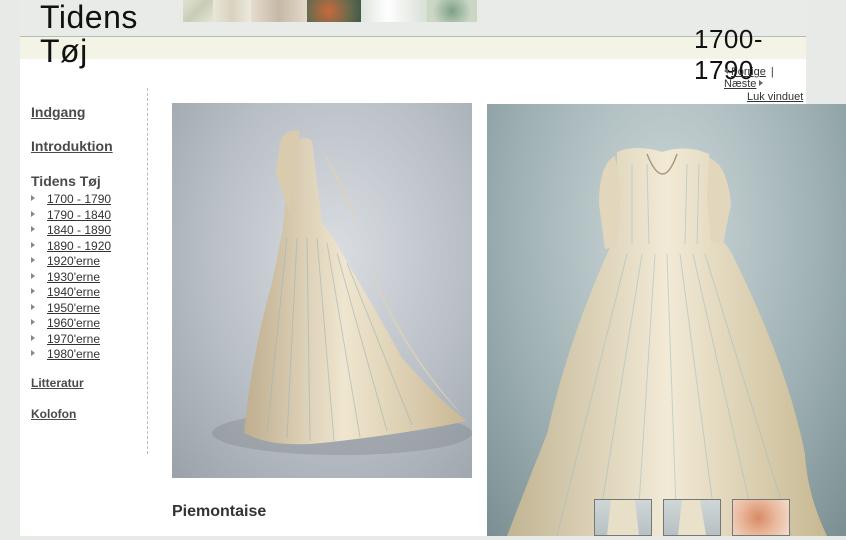 The width and height of the screenshot is (846, 540). I want to click on sidebar-item-period: 1790 - 1840, so click(91, 216).